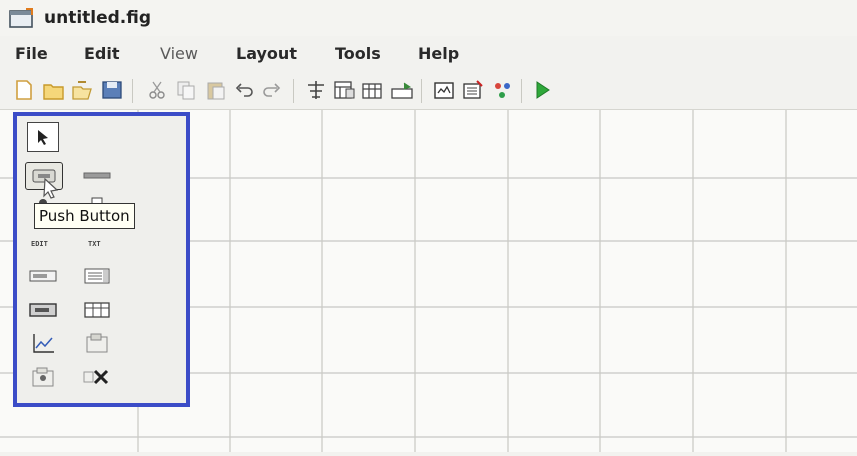  I want to click on save-icon, so click(112, 90).